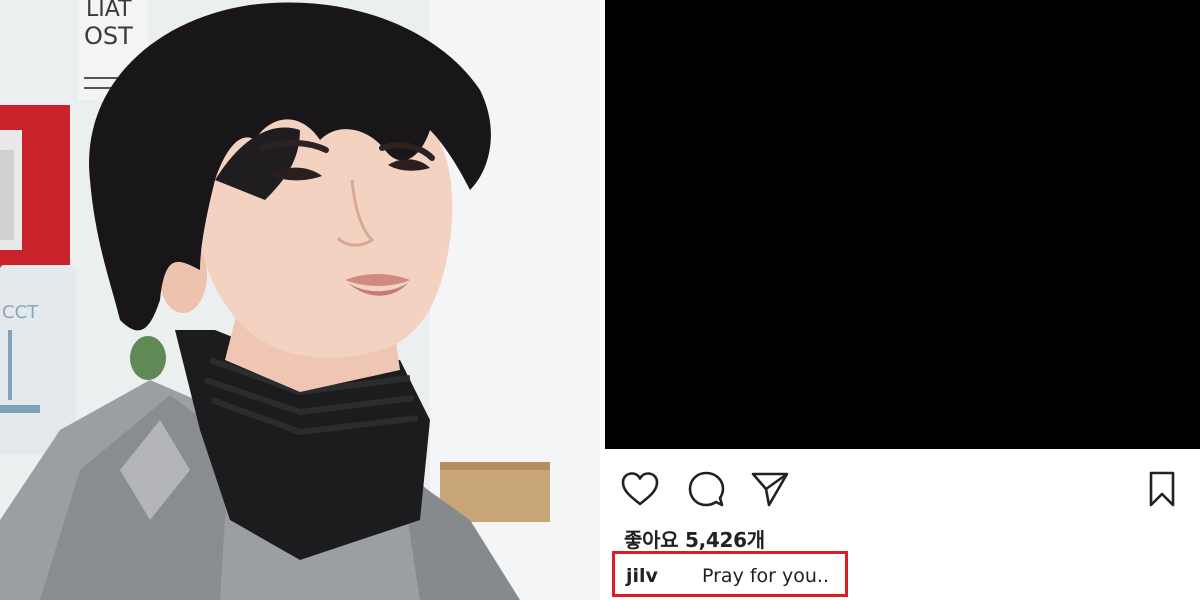 The height and width of the screenshot is (600, 1200). I want to click on bookmark-icon, so click(1162, 489).